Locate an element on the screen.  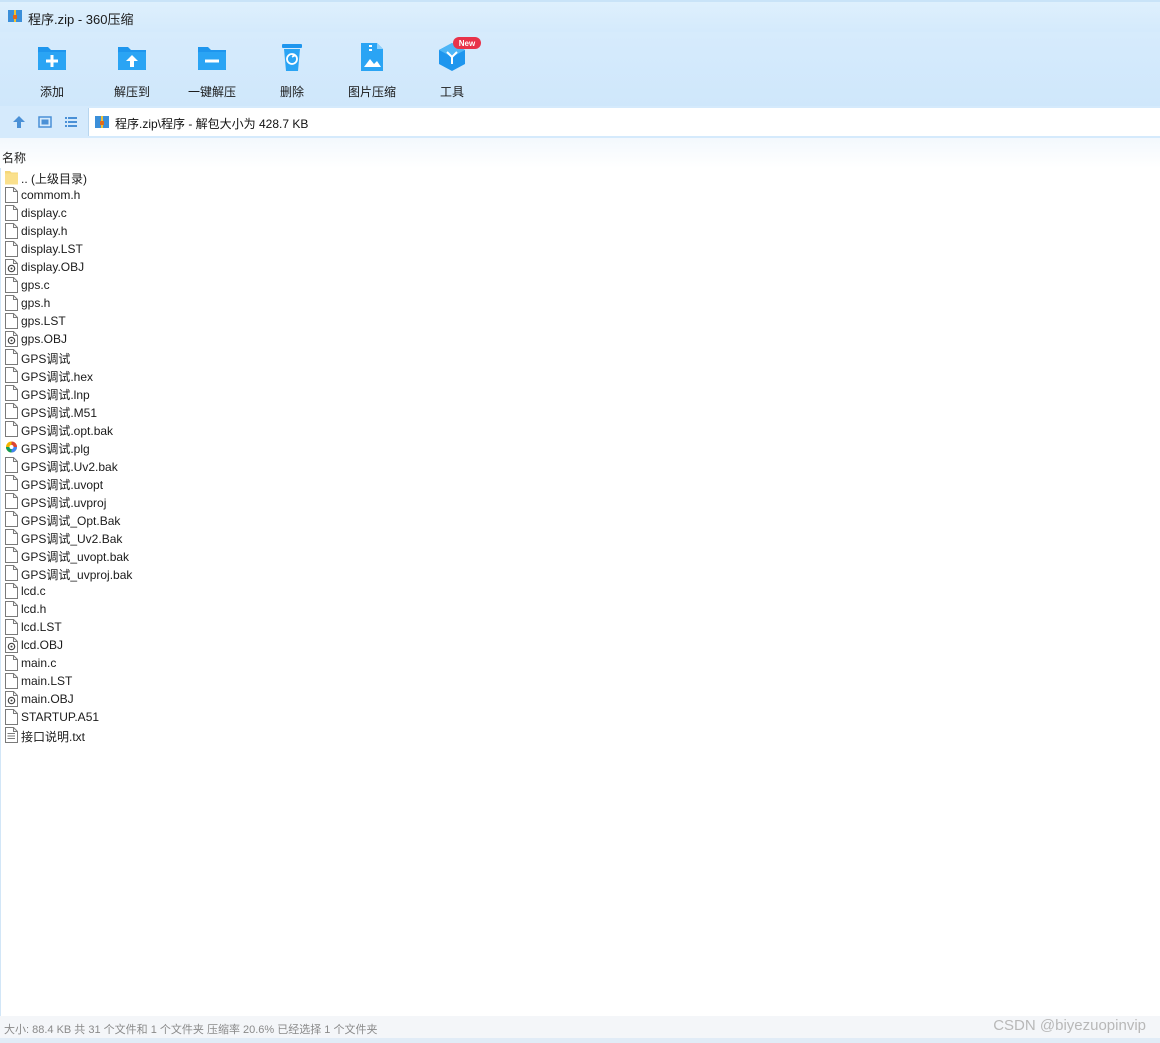
file-name: GPS调试.hex is located at coordinates (57, 377).